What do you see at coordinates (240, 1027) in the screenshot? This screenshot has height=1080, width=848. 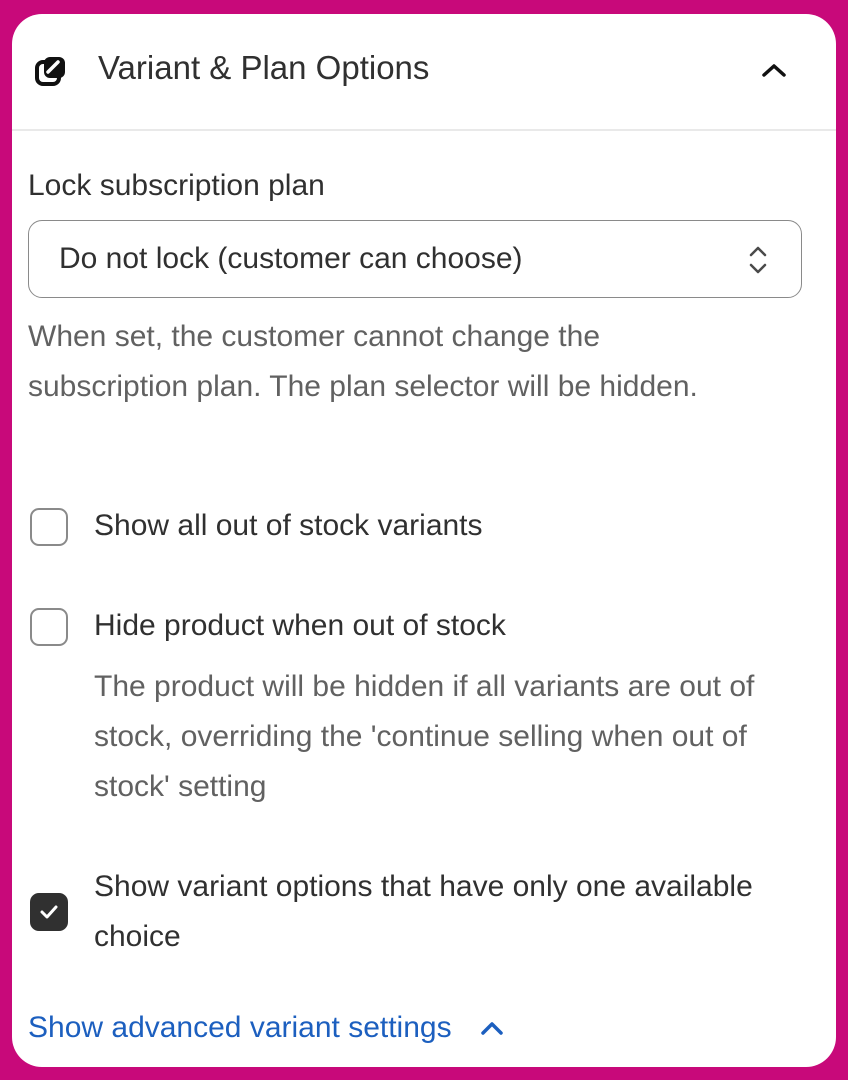 I see `advanced-settings-label: Show advanced variant settings` at bounding box center [240, 1027].